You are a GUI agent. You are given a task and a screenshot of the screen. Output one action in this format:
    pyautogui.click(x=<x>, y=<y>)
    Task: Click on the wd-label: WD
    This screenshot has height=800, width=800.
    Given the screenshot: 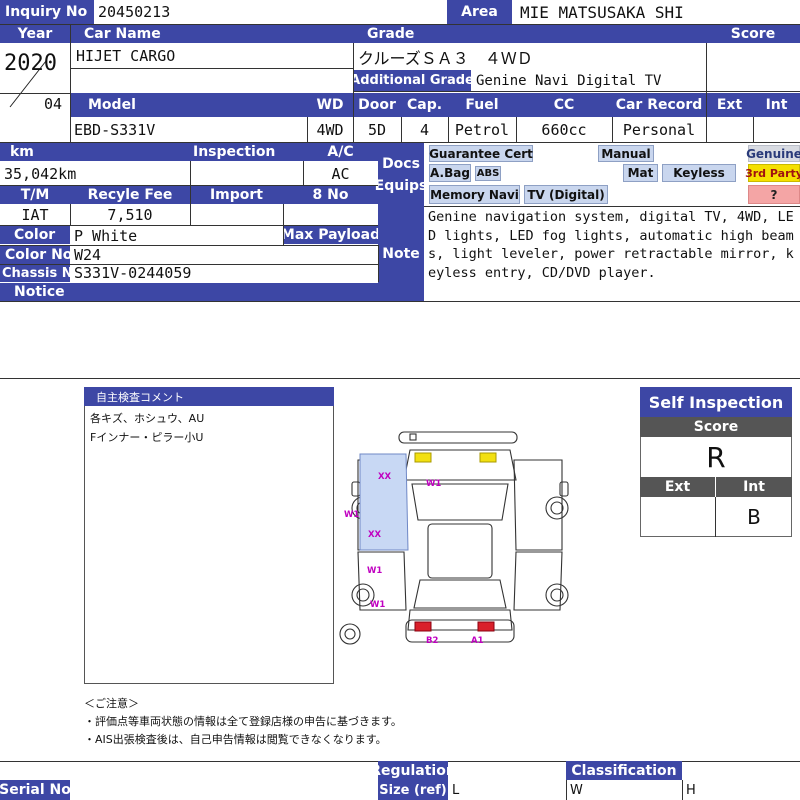 What is the action you would take?
    pyautogui.click(x=330, y=105)
    